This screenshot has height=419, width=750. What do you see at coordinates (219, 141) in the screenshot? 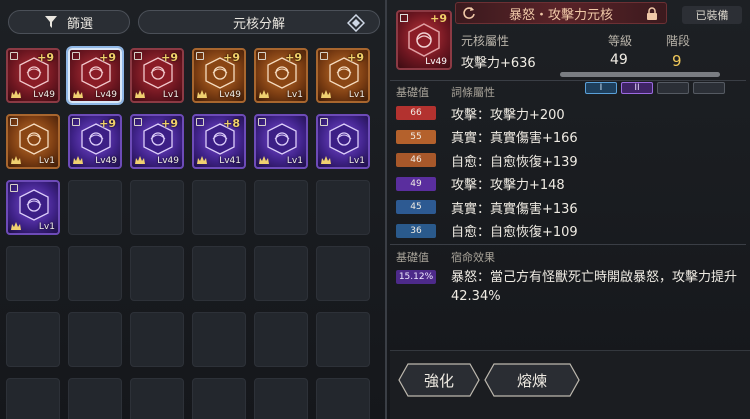
I see `core-item: +8 Lv41` at bounding box center [219, 141].